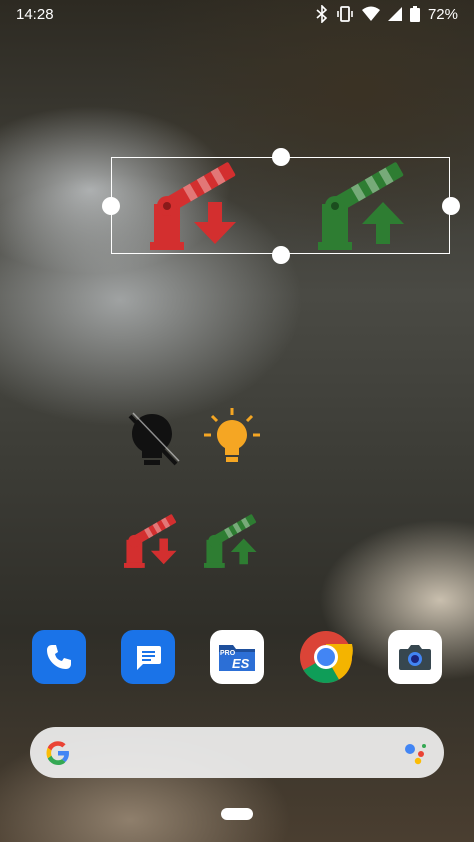 This screenshot has width=474, height=842. I want to click on light-on-icon, so click(232, 437).